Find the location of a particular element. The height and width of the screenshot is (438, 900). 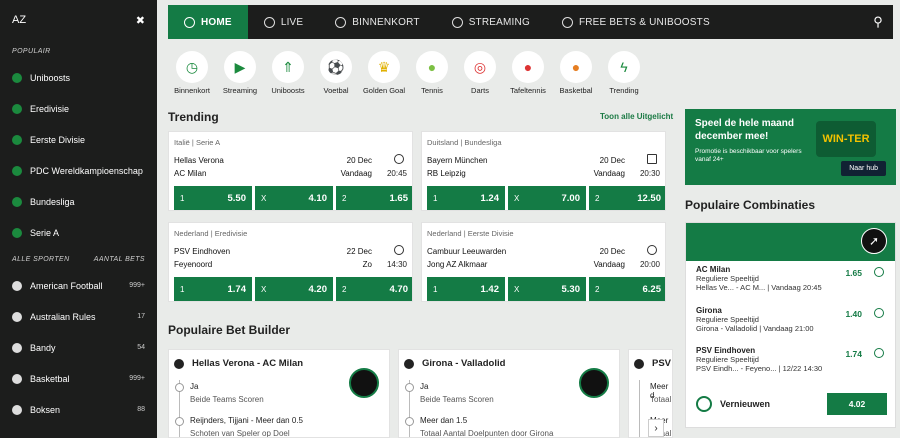

sport-basketbal: ● Basketbal is located at coordinates (576, 73).